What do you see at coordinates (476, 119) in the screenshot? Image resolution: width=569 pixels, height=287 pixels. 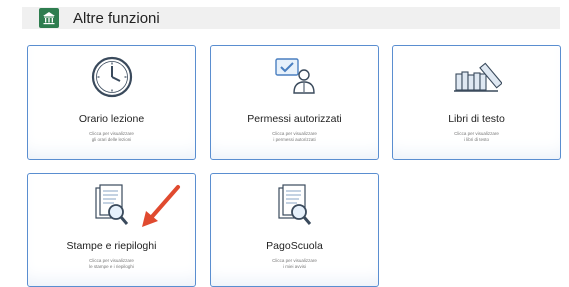 I see `card-title: Libri di testo` at bounding box center [476, 119].